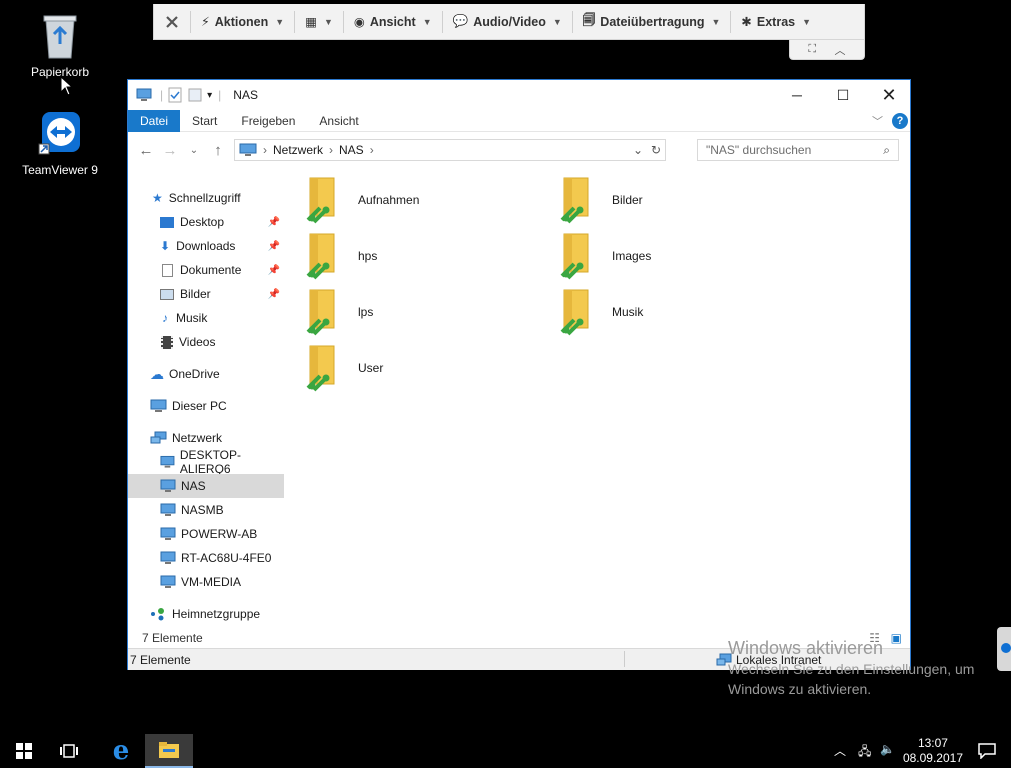  Describe the element at coordinates (652, 21) in the screenshot. I see `file-transfer-menu: 🗐 Dateiübertragung ▼` at that location.